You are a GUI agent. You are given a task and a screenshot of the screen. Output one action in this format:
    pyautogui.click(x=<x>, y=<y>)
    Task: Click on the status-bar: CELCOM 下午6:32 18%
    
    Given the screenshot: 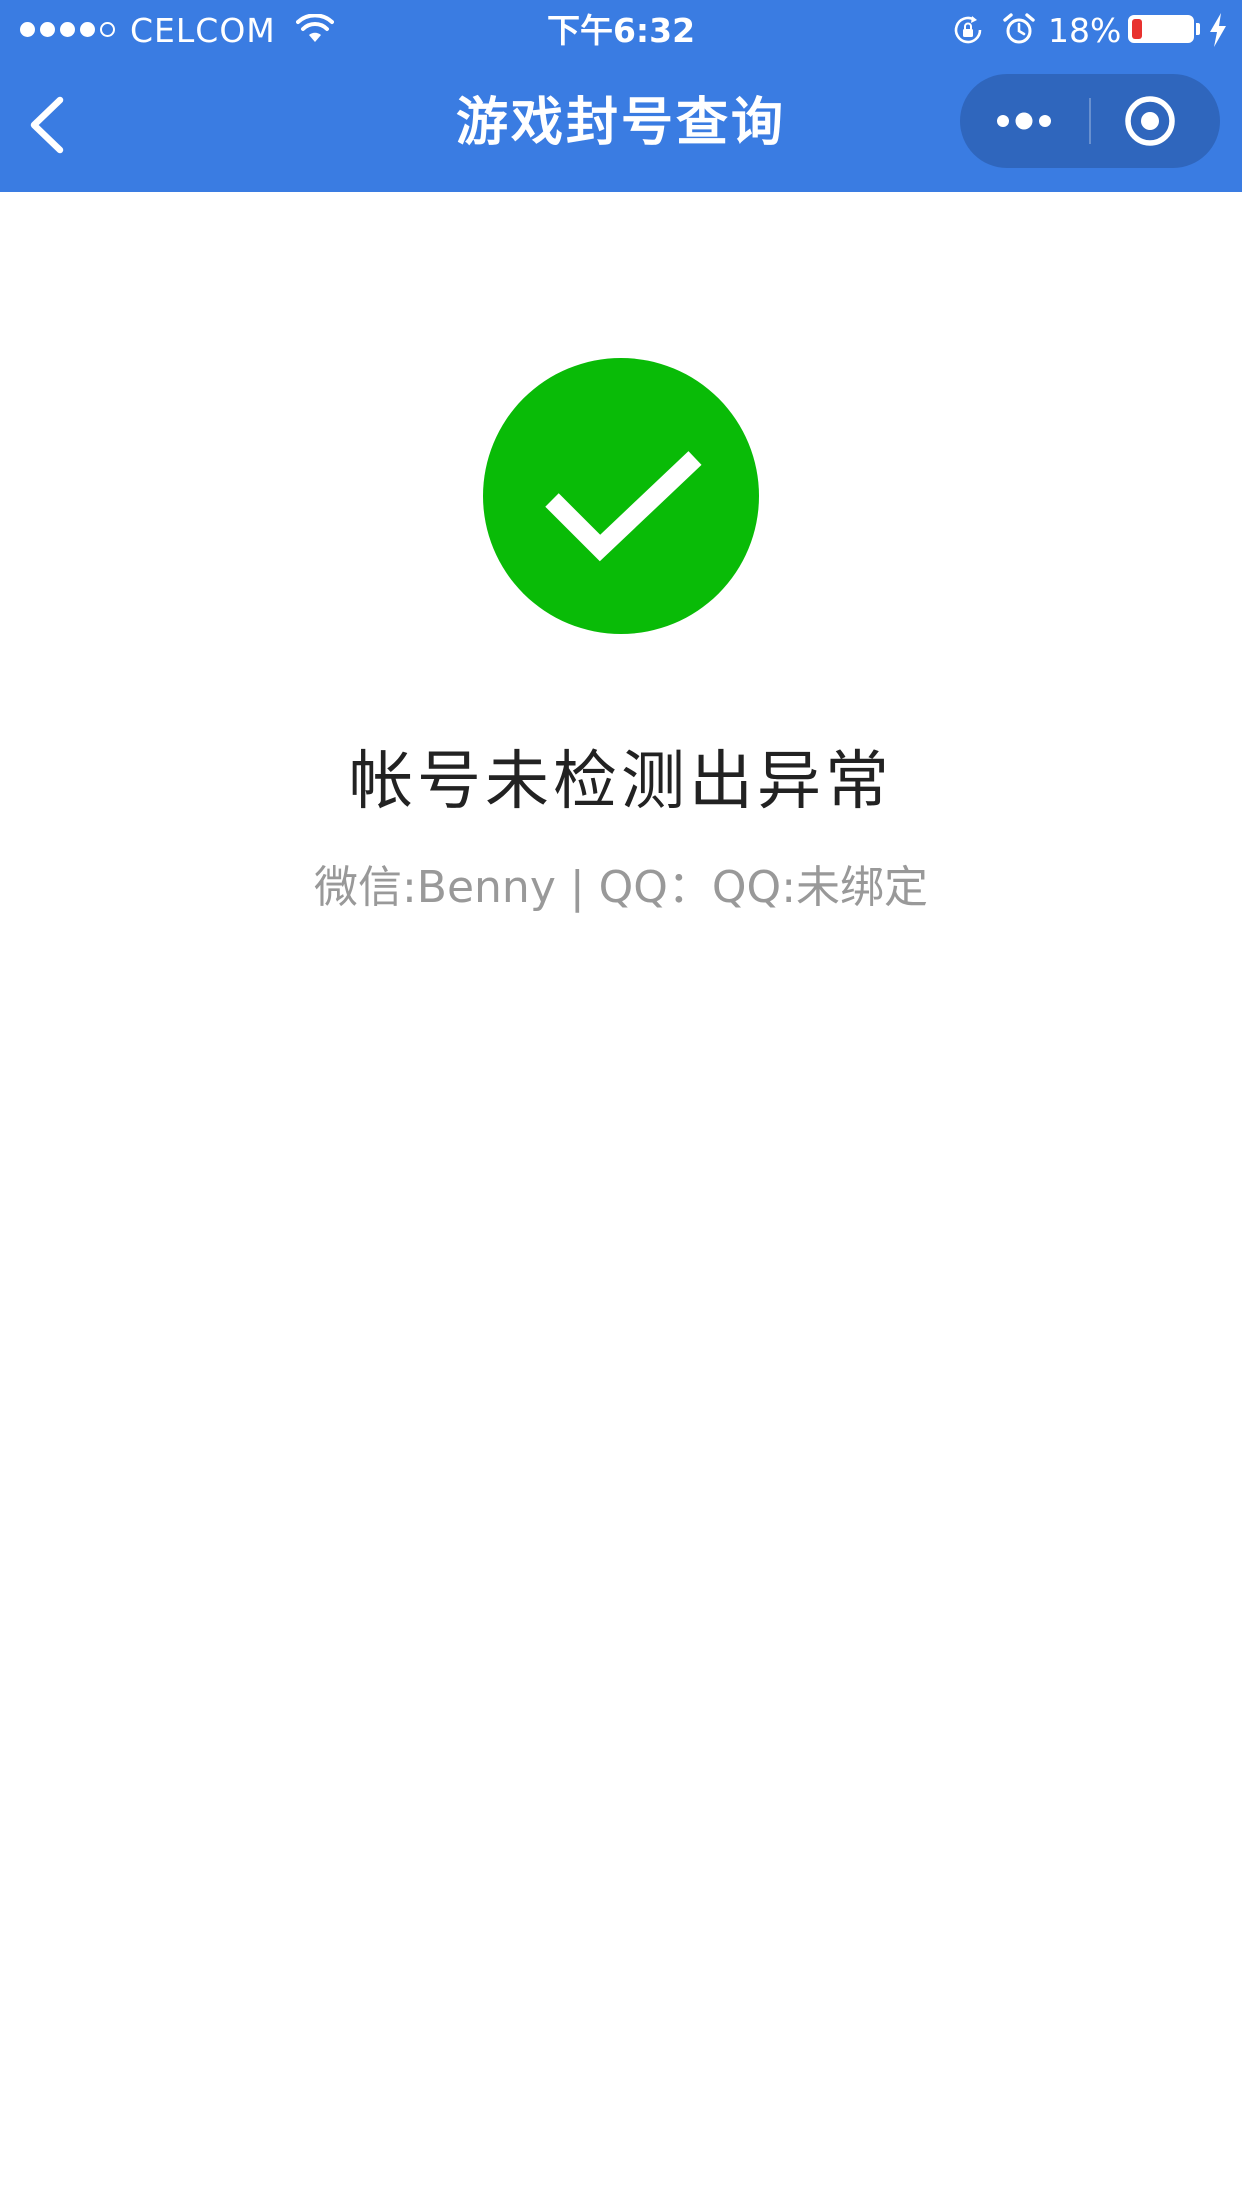 What is the action you would take?
    pyautogui.click(x=621, y=30)
    